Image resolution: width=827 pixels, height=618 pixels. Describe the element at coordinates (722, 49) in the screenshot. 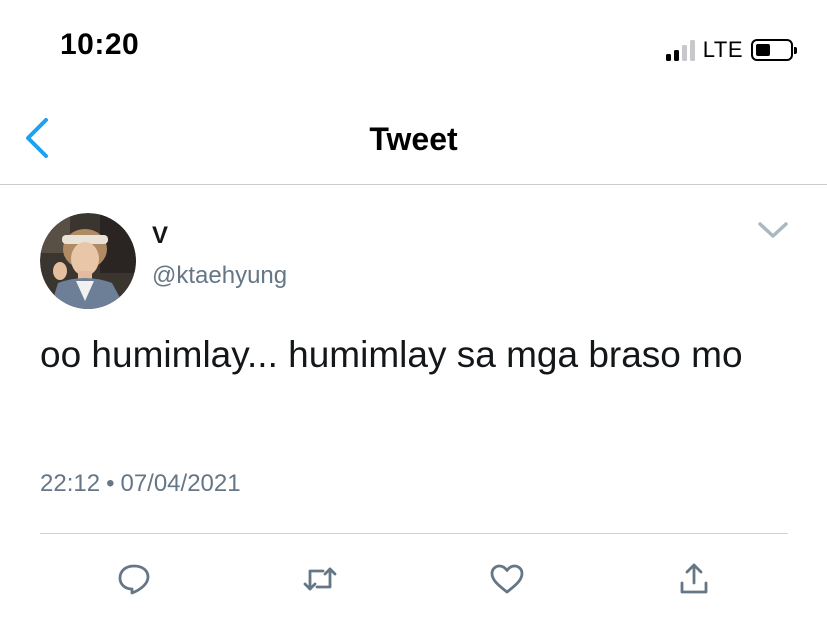

I see `carrier-label: LTE` at that location.